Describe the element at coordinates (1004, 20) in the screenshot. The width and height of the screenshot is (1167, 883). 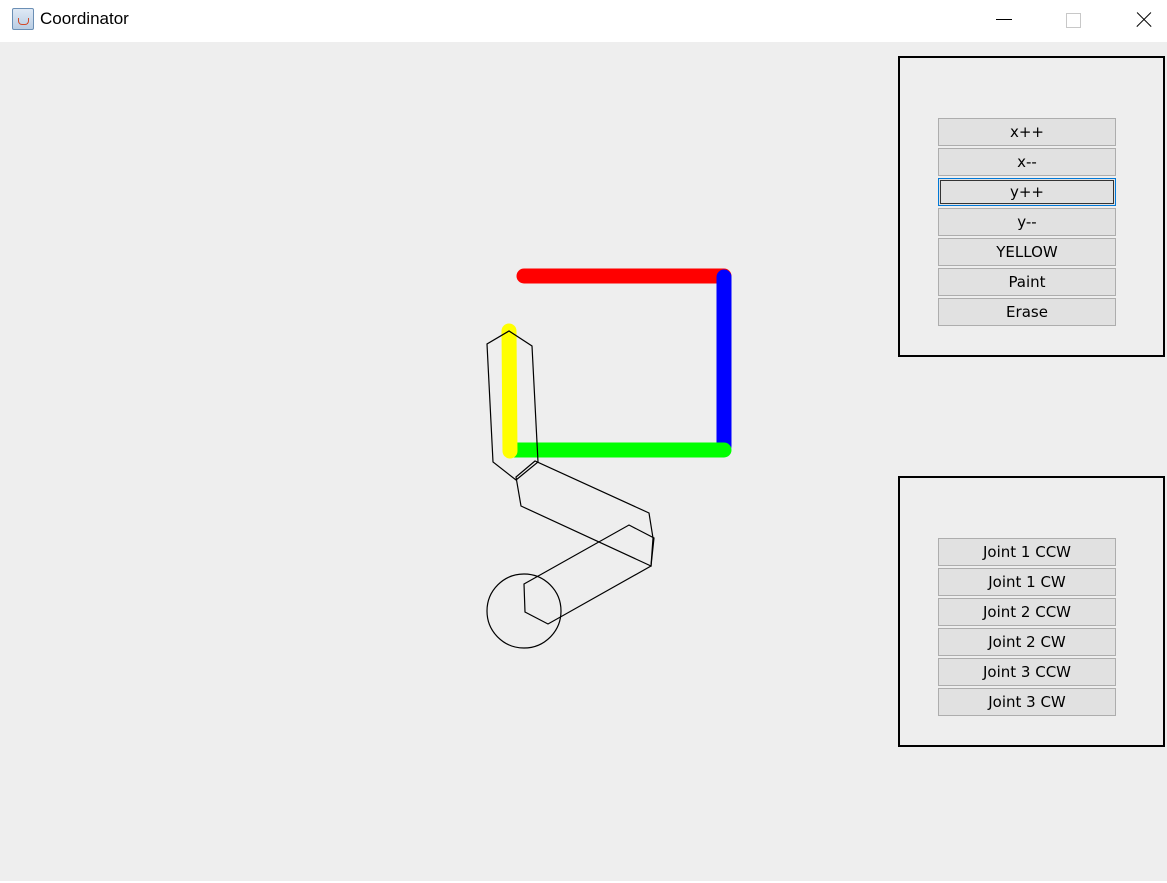
I see `minimize-icon` at that location.